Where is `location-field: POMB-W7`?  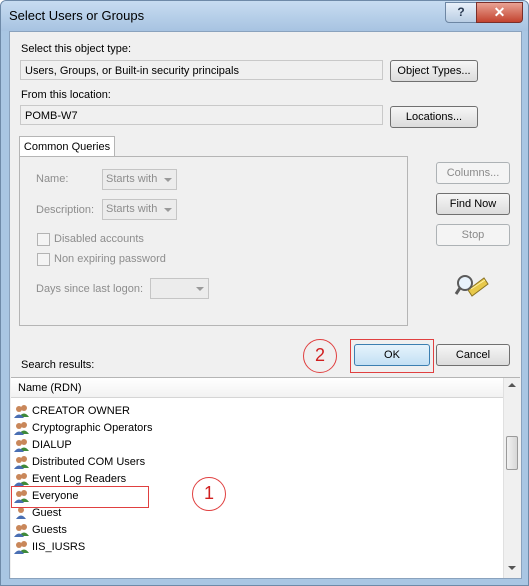 location-field: POMB-W7 is located at coordinates (201, 115).